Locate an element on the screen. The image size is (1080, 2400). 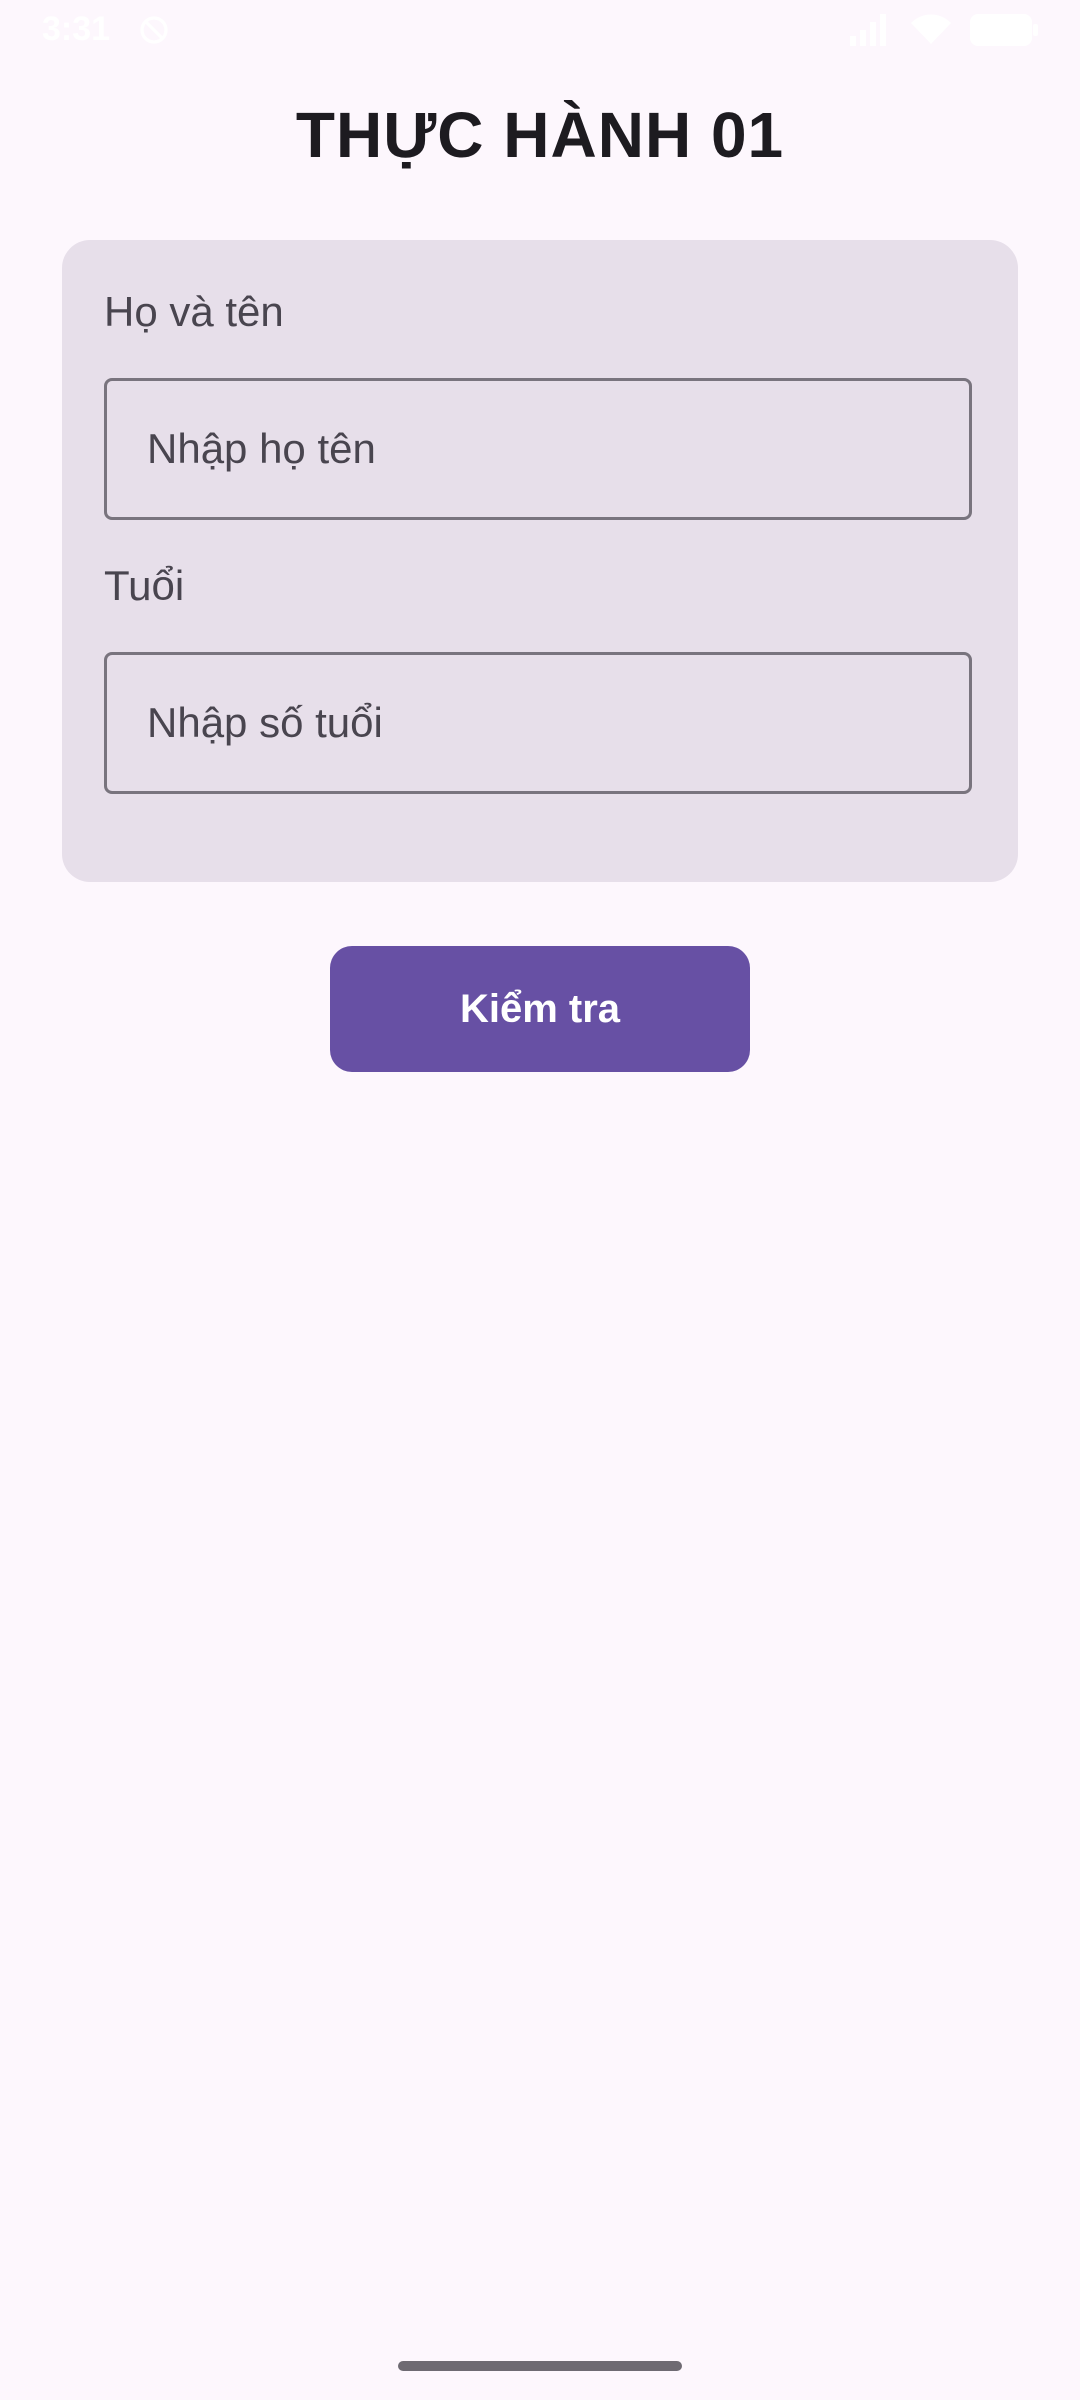
name-input is located at coordinates (538, 449).